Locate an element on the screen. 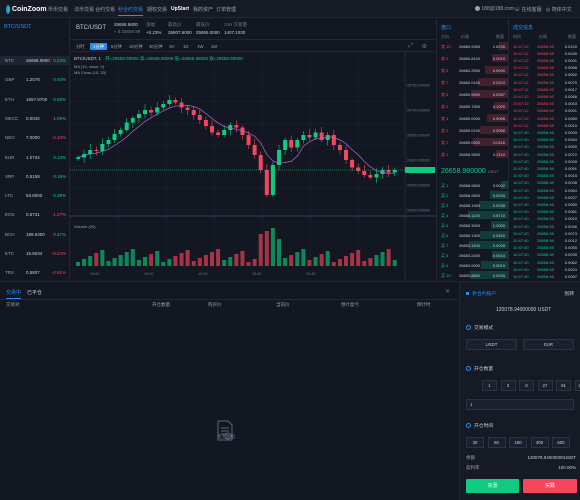 The image size is (580, 500). ask-row: 卖 7 26660.0100 0.0104 is located at coordinates (473, 82).